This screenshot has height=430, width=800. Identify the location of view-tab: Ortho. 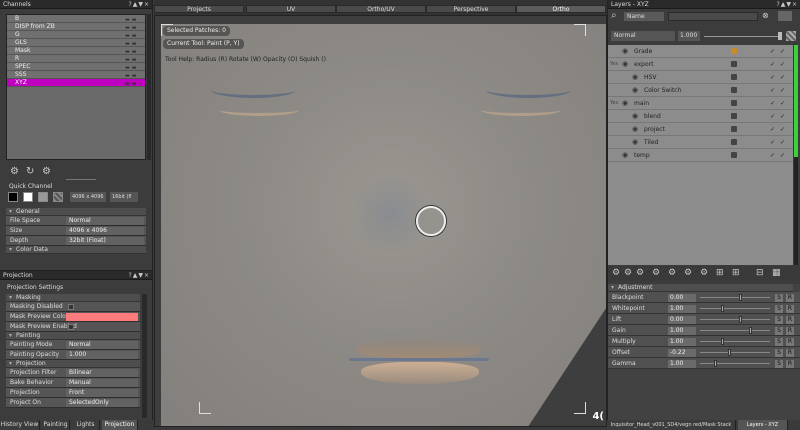
(561, 9).